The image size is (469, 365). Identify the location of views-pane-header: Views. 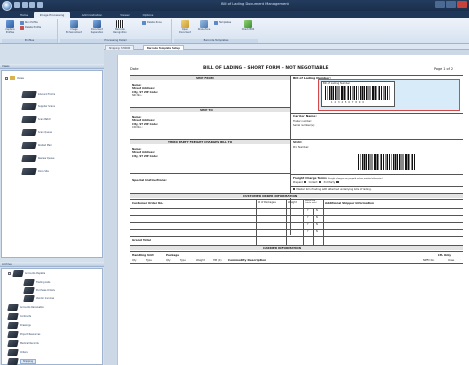
(52, 66).